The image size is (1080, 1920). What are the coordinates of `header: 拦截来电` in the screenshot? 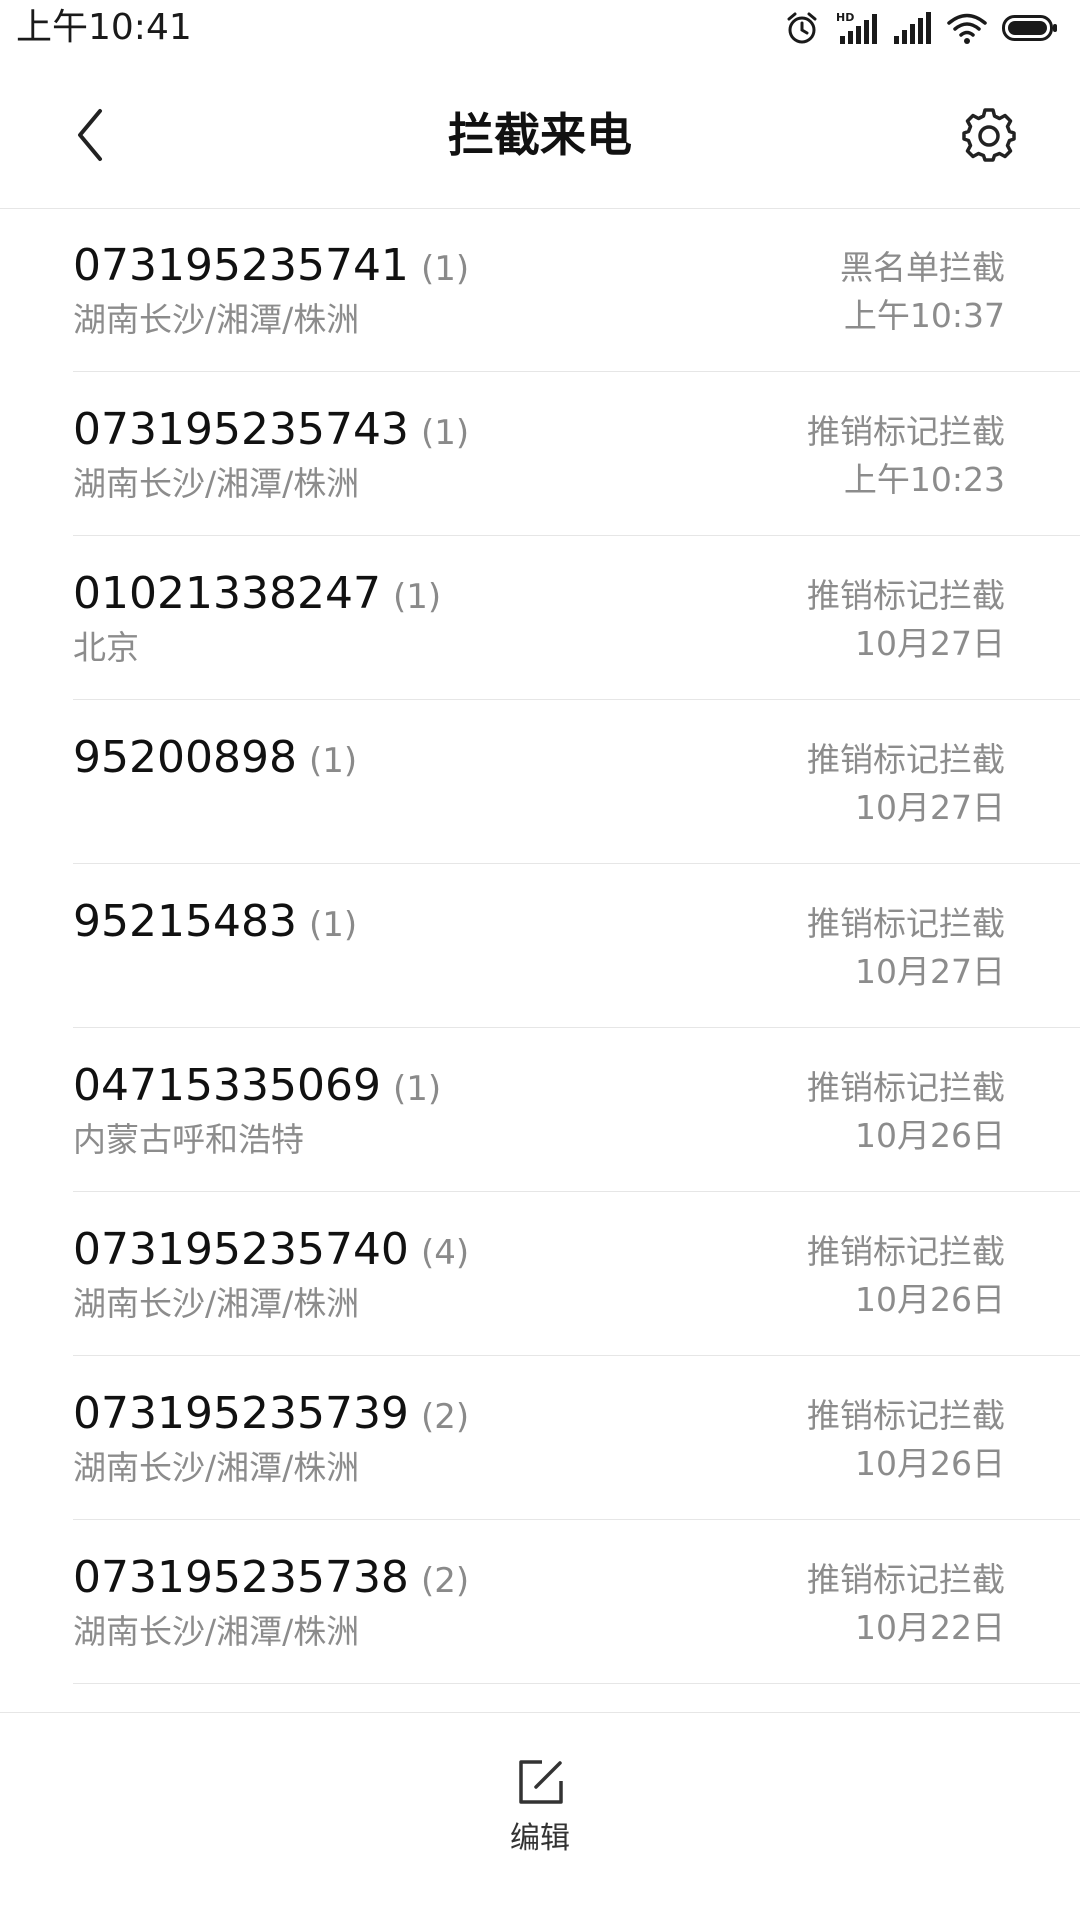 It's located at (540, 134).